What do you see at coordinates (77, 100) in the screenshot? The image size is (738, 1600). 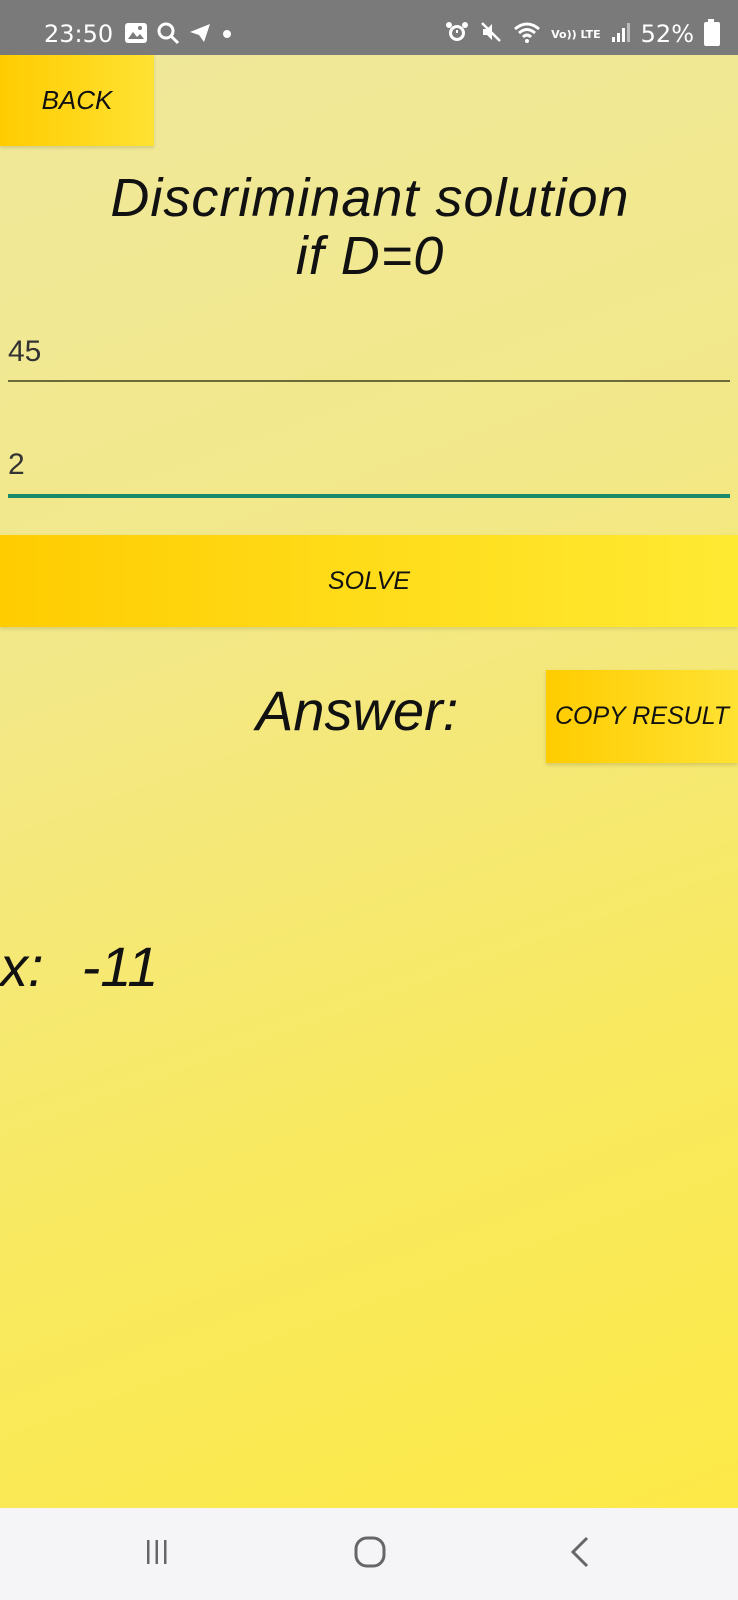 I see `back-button: BACK` at bounding box center [77, 100].